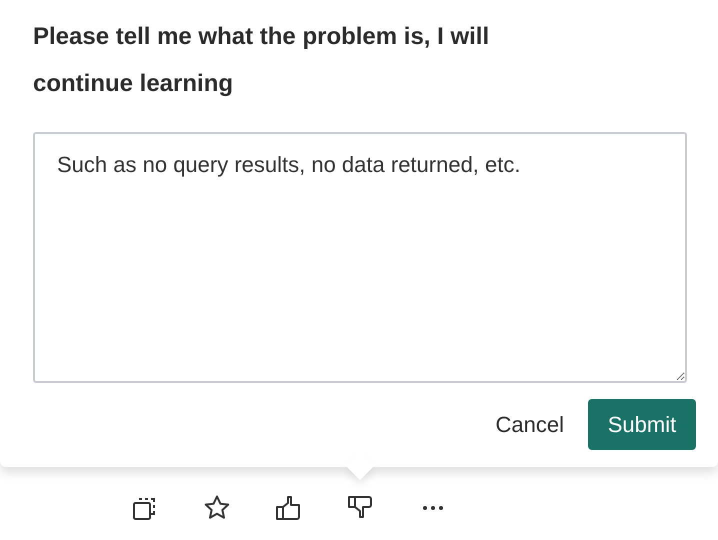 This screenshot has height=540, width=718. What do you see at coordinates (261, 60) in the screenshot?
I see `popover-title: Please tell me what the problem is, I will continue learning` at bounding box center [261, 60].